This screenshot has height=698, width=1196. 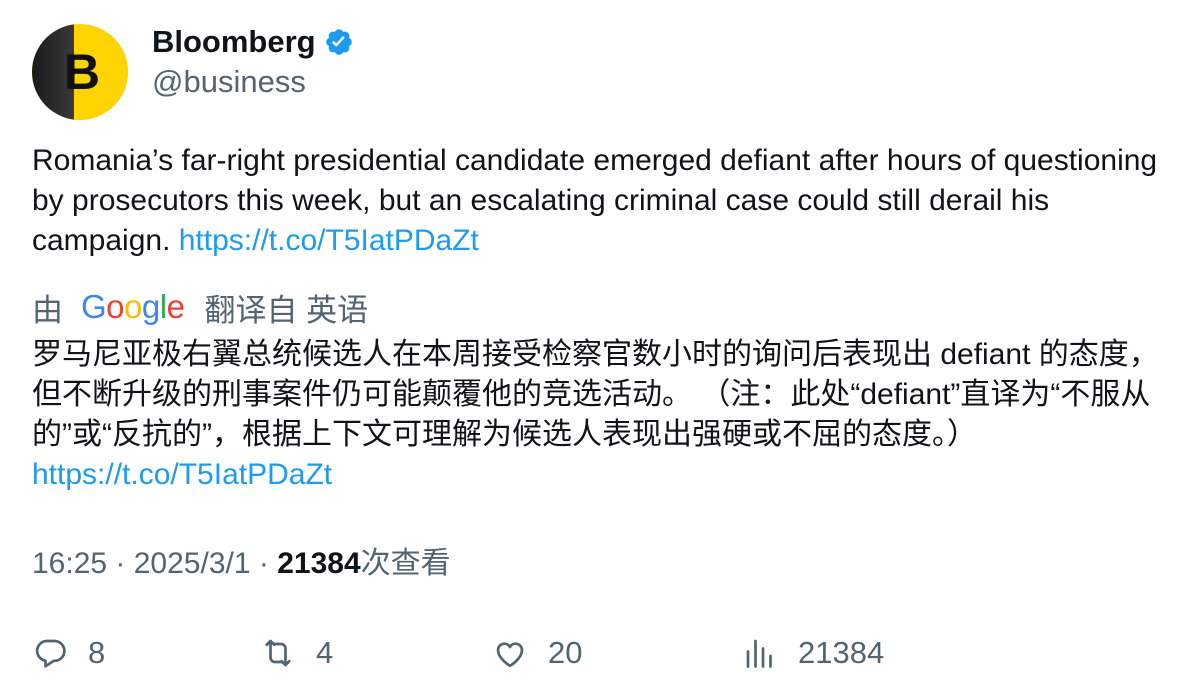 I want to click on verified-badge-icon, so click(x=339, y=42).